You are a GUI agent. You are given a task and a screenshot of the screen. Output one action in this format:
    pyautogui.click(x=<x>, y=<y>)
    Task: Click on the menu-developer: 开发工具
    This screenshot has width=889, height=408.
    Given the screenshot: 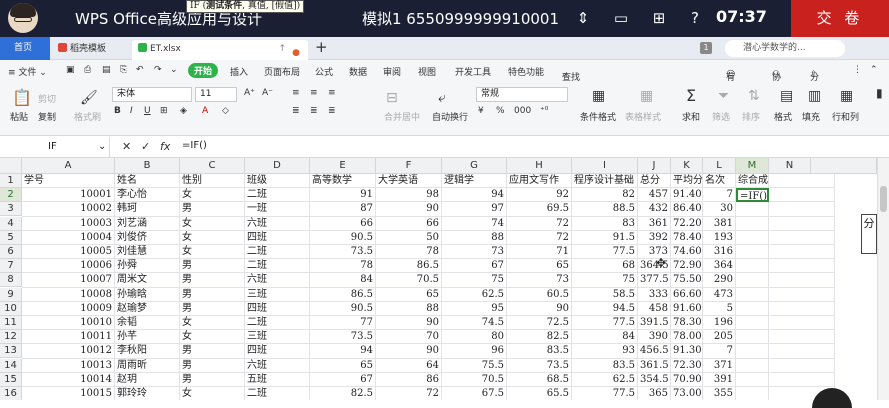 What is the action you would take?
    pyautogui.click(x=473, y=71)
    